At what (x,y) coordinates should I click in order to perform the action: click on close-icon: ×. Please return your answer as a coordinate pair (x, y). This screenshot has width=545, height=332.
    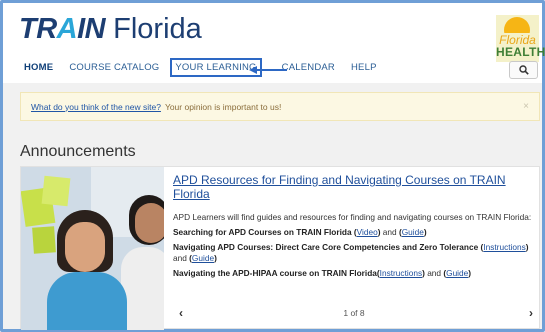
    Looking at the image, I should click on (526, 106).